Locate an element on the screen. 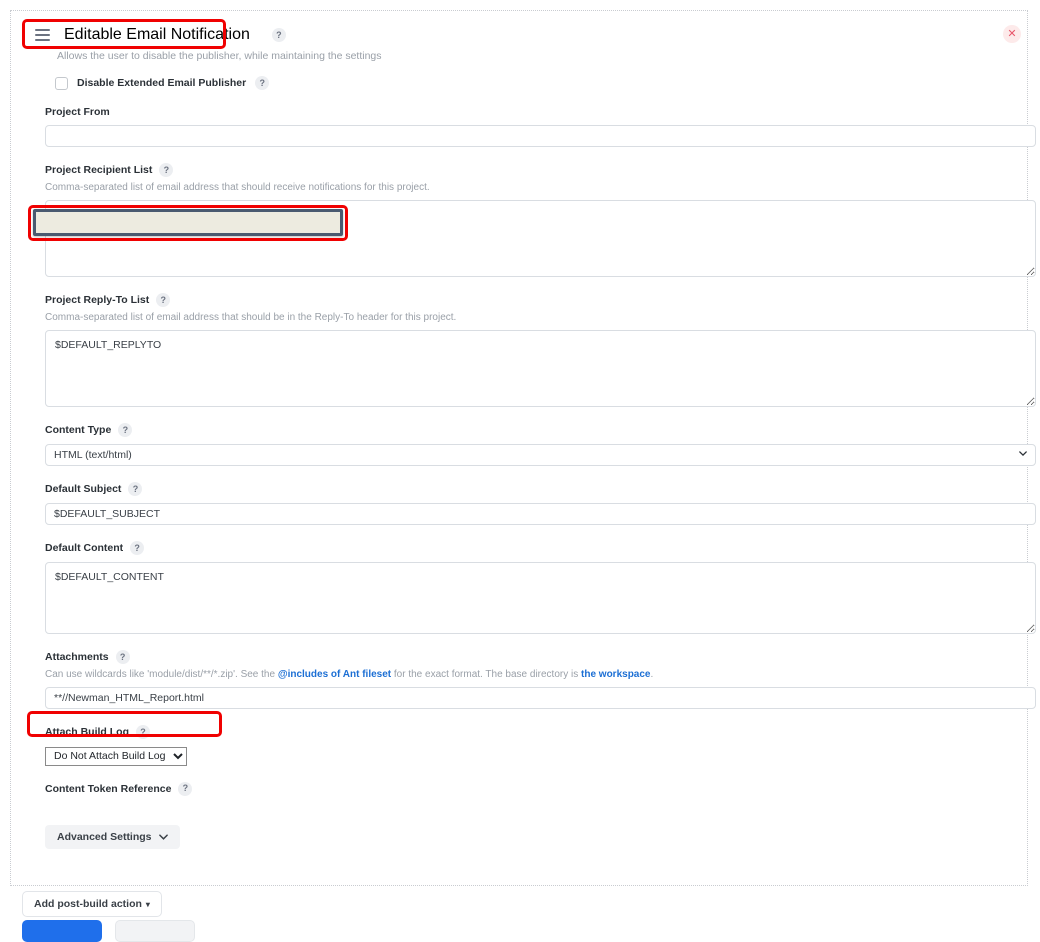 This screenshot has height=942, width=1040. content-token-reference-label: Content Token Reference ? is located at coordinates (527, 788).